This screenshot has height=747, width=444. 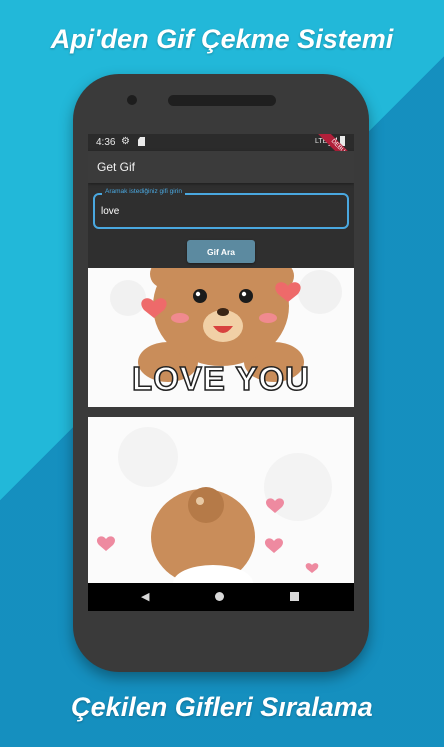 I want to click on bear-hug-gif-image, so click(x=221, y=504).